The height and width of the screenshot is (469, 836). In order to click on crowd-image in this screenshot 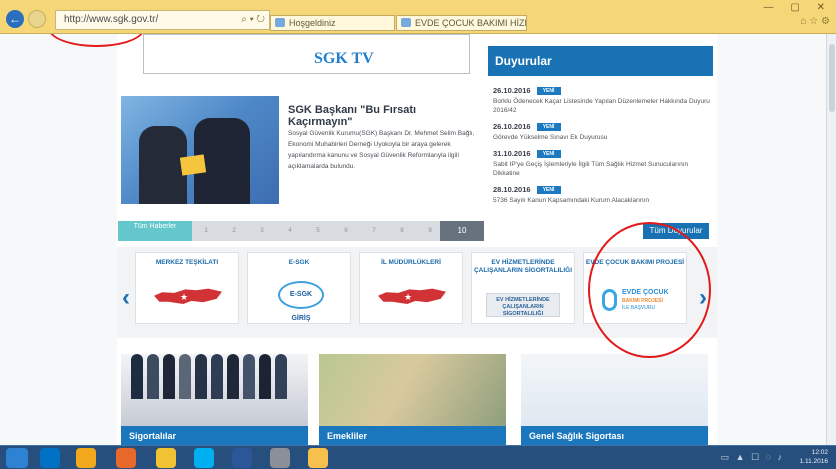, I will do `click(214, 390)`.